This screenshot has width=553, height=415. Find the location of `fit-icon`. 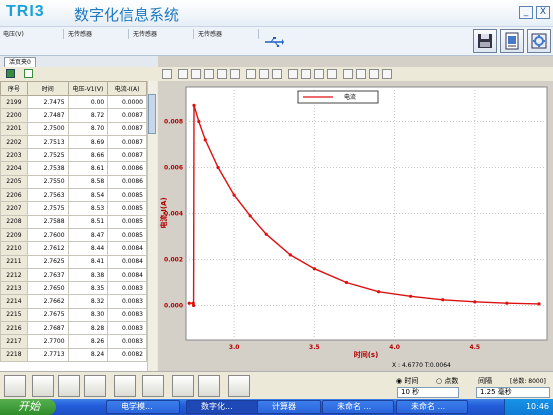

fit-icon is located at coordinates (264, 74).